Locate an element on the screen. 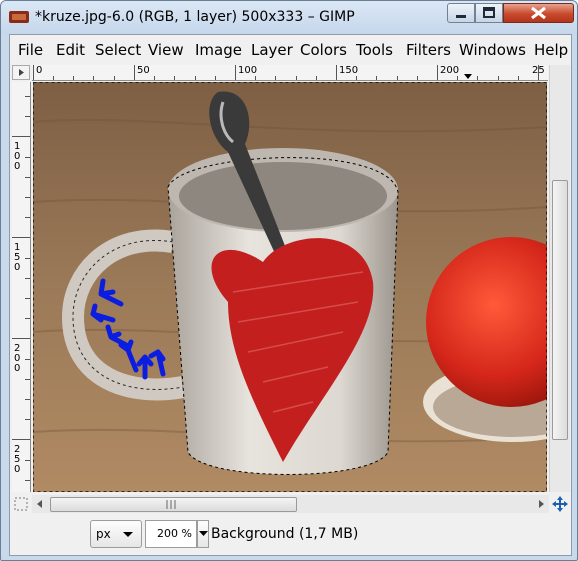  ruler-top-label: 200 is located at coordinates (450, 70).